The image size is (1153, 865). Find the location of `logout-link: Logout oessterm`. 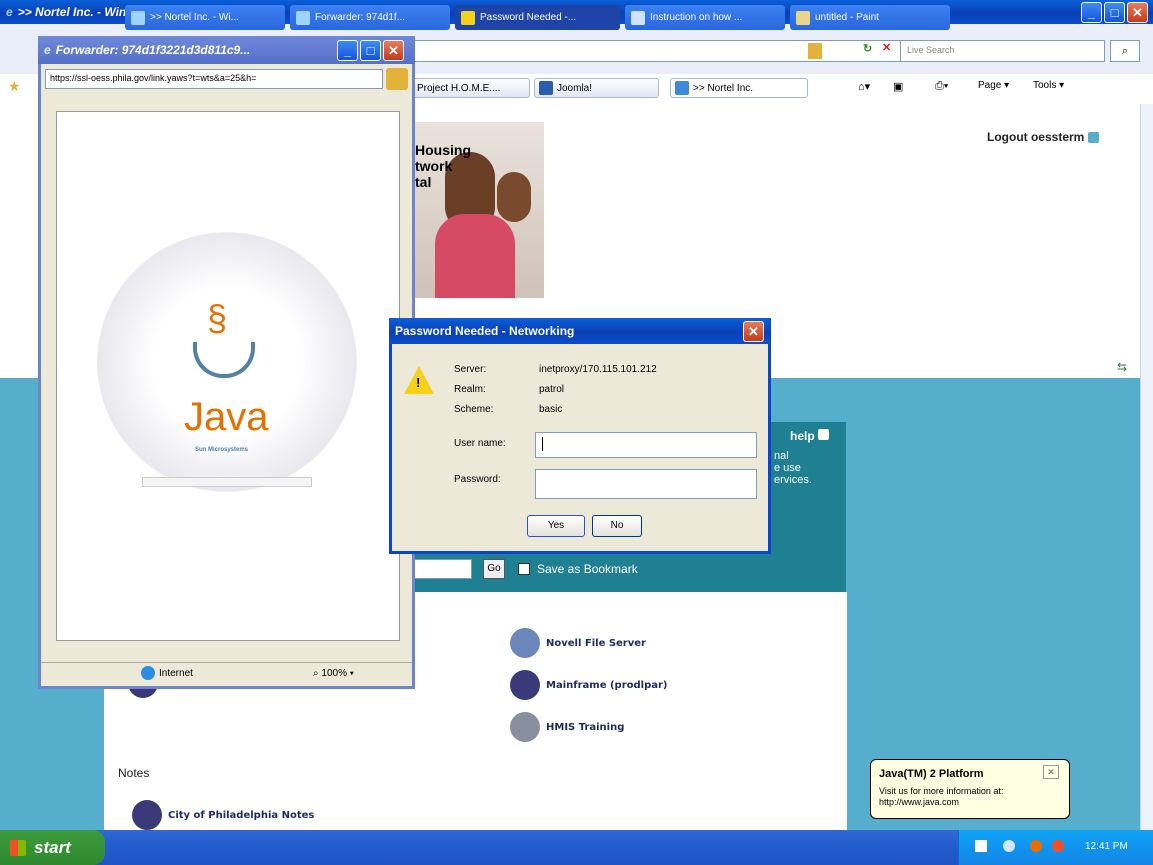

logout-link: Logout oessterm is located at coordinates (1043, 137).